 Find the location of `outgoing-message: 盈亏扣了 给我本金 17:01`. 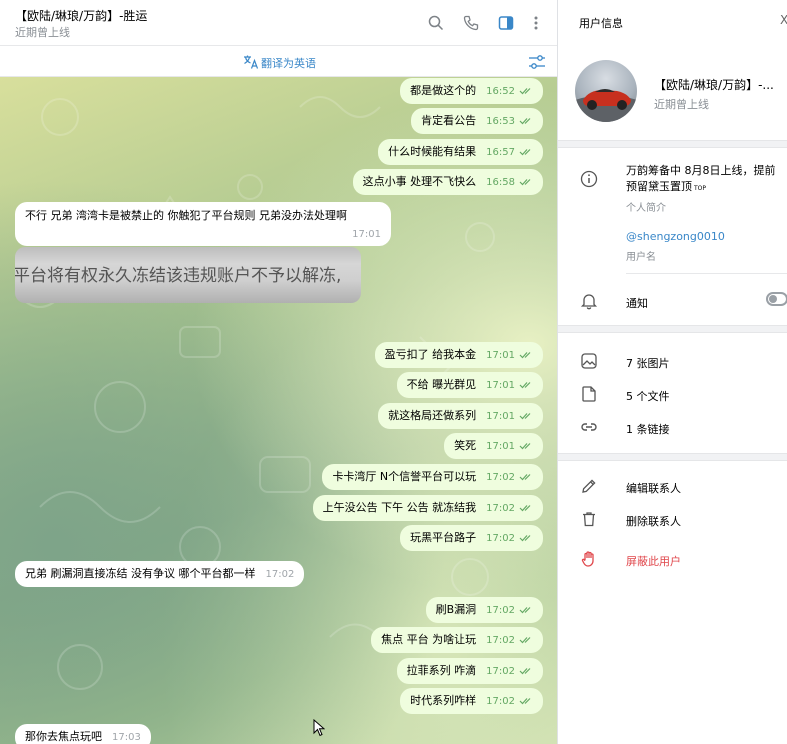

outgoing-message: 盈亏扣了 给我本金 17:01 is located at coordinates (458, 355).